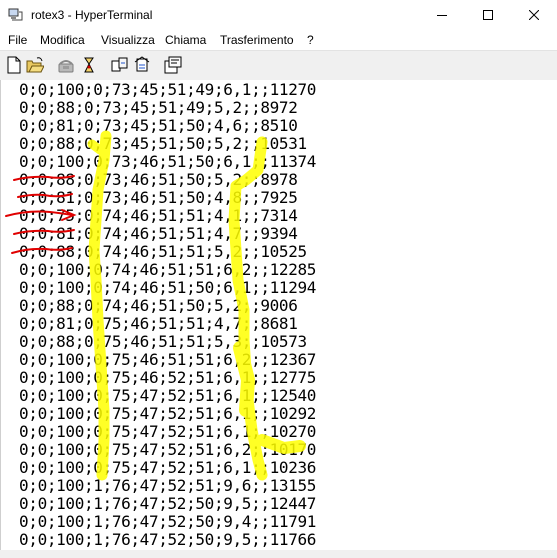 This screenshot has height=558, width=557. Describe the element at coordinates (168, 413) in the screenshot. I see `terminal-line: 0;0;100;0;75;47;52;51;6,1;;10292` at that location.